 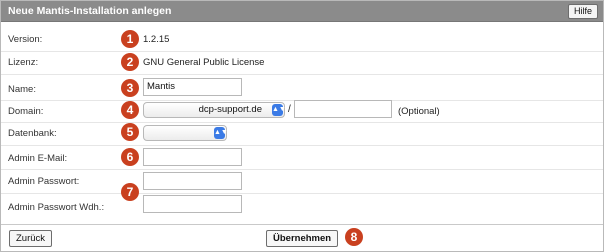 I want to click on name-input: Mantis, so click(x=192, y=87).